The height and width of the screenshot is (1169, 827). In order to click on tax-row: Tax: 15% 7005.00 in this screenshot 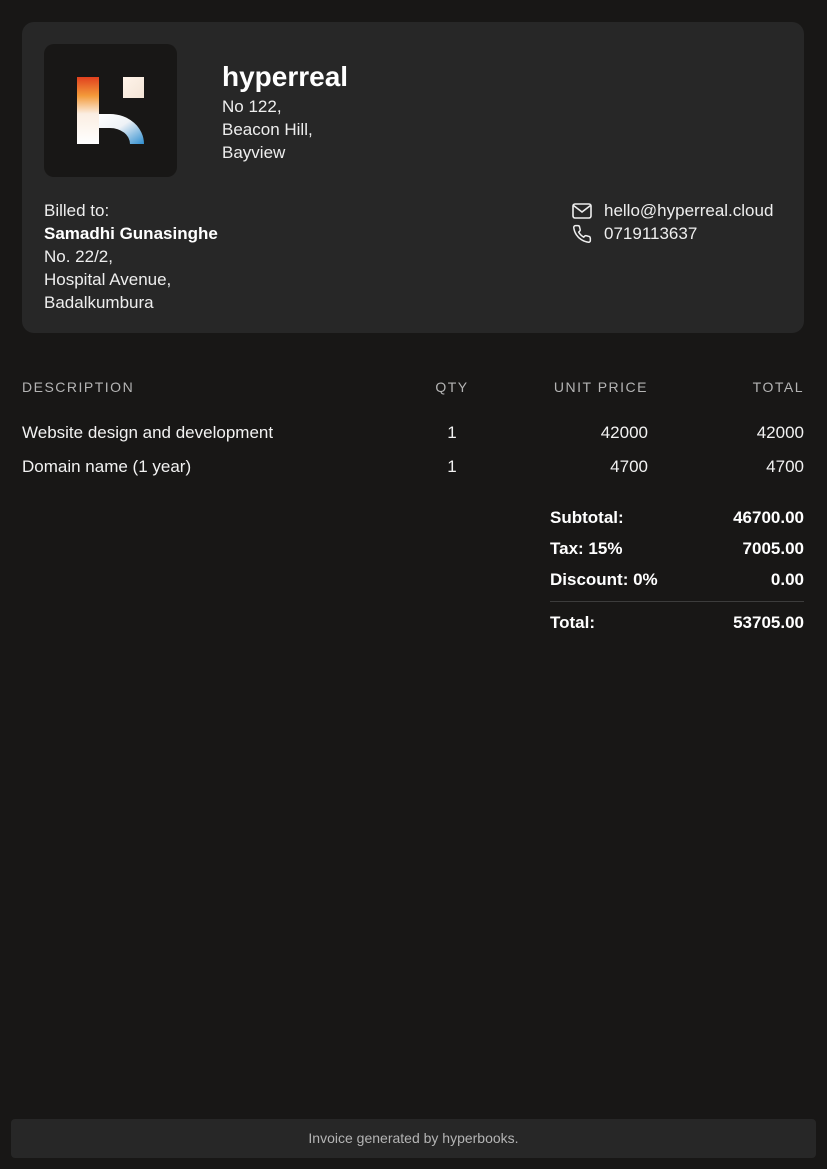, I will do `click(677, 548)`.